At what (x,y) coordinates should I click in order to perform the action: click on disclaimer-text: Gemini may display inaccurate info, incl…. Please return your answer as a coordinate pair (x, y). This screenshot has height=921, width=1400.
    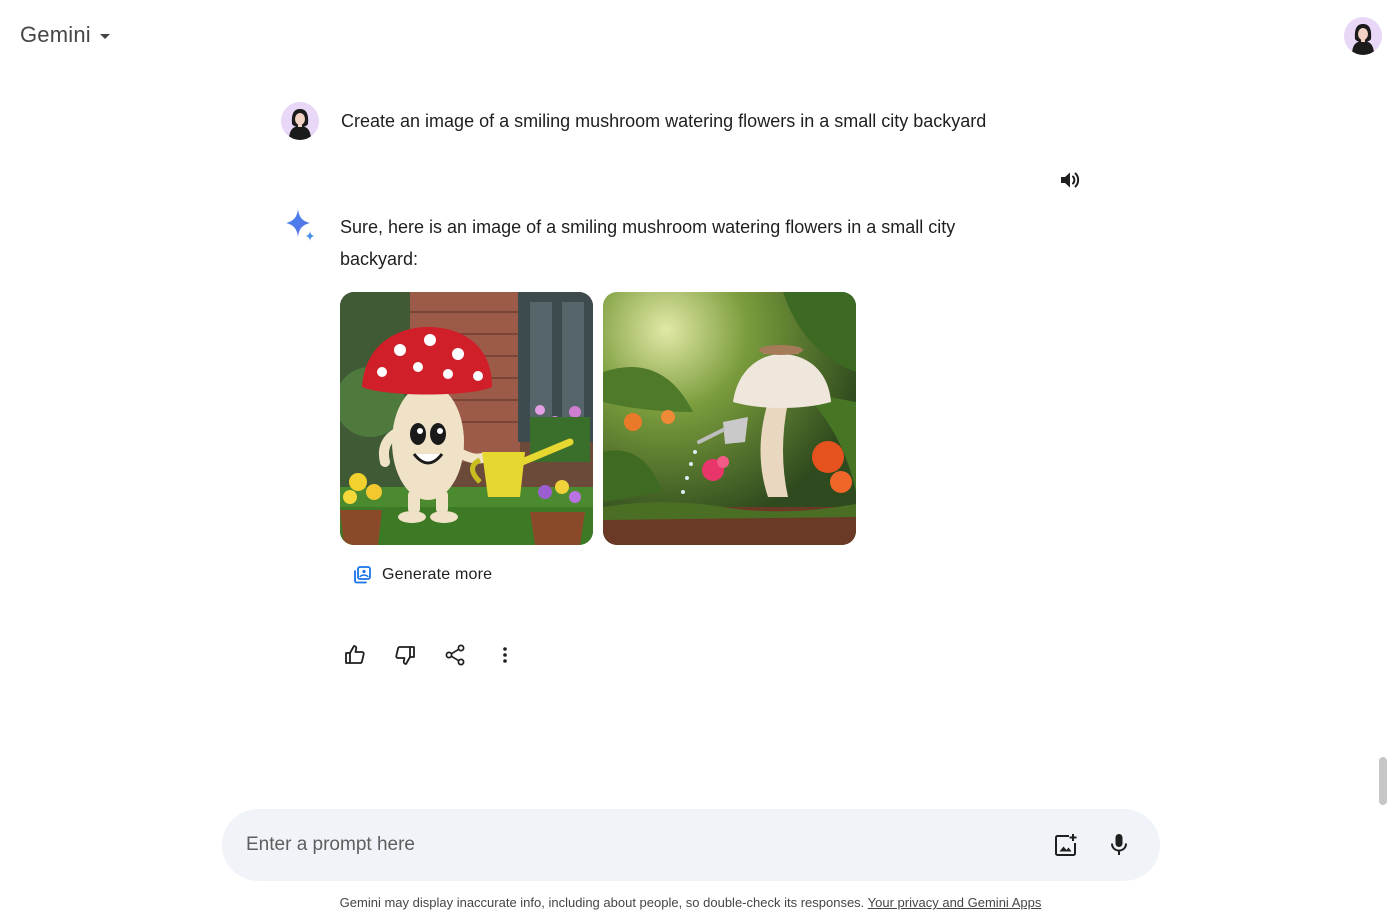
    Looking at the image, I should click on (603, 902).